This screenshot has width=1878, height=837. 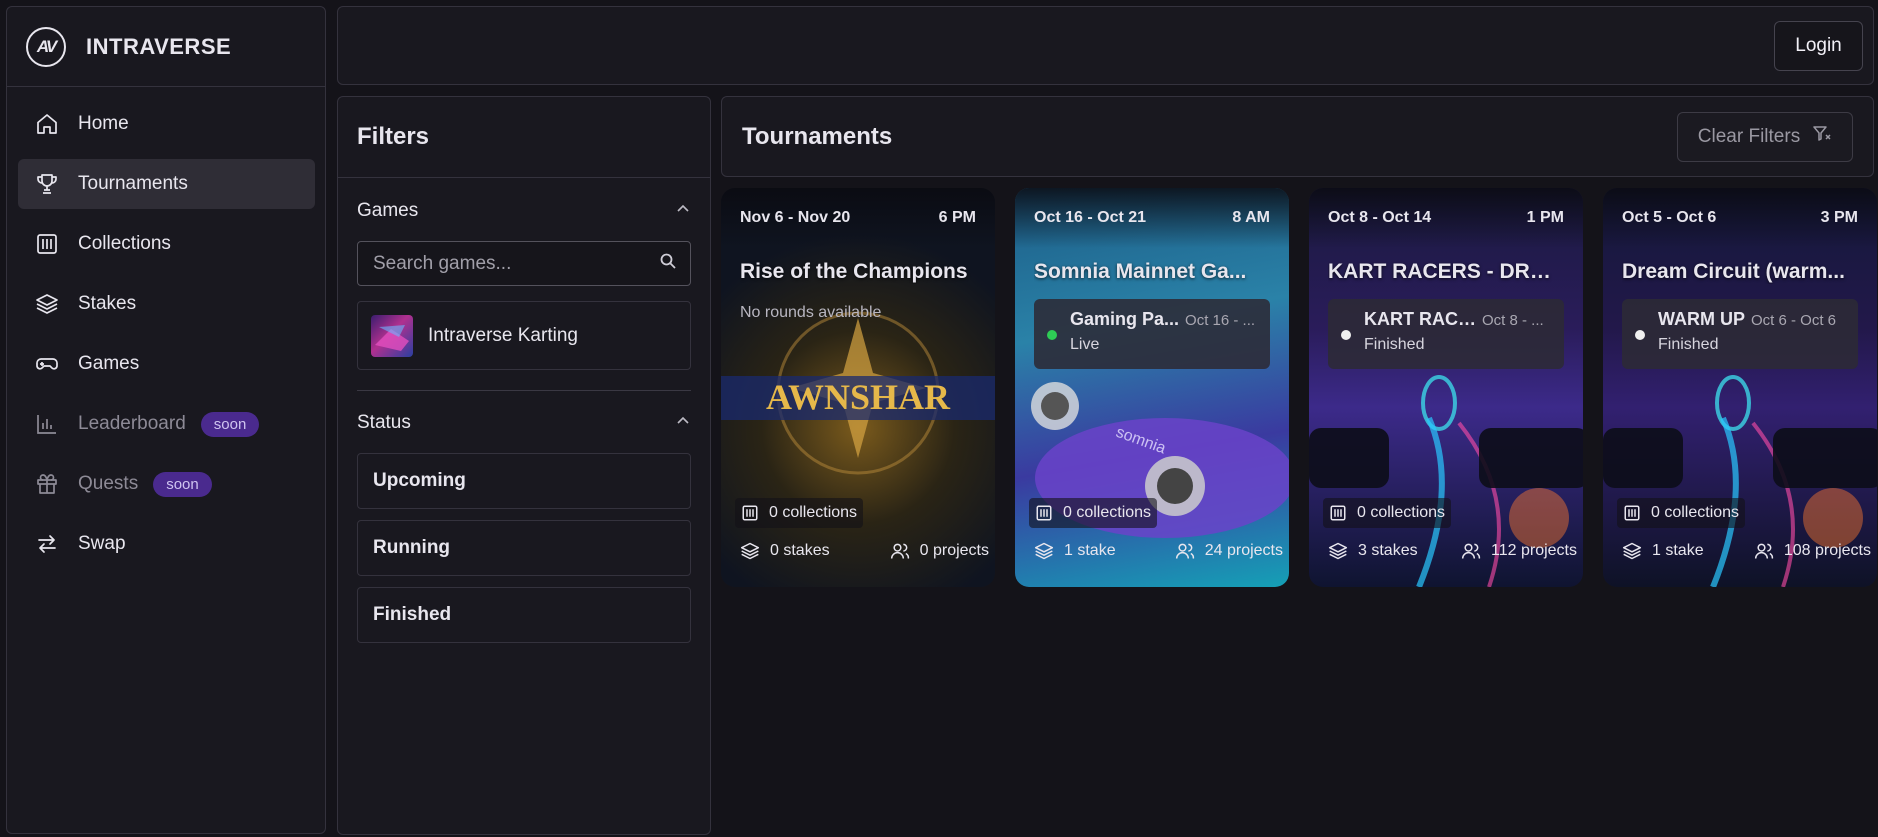 What do you see at coordinates (1740, 334) in the screenshot?
I see `round-item: WARM UP Oct 6 - Oct 6 Finished` at bounding box center [1740, 334].